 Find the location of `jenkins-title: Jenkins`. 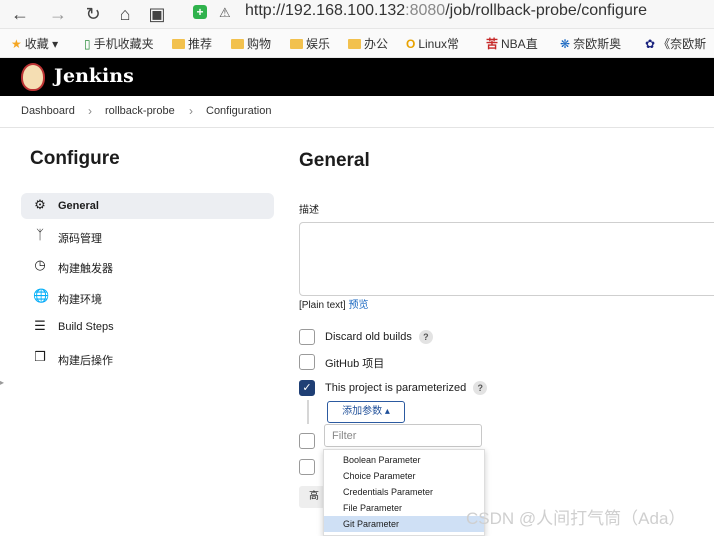

jenkins-title: Jenkins is located at coordinates (94, 76).